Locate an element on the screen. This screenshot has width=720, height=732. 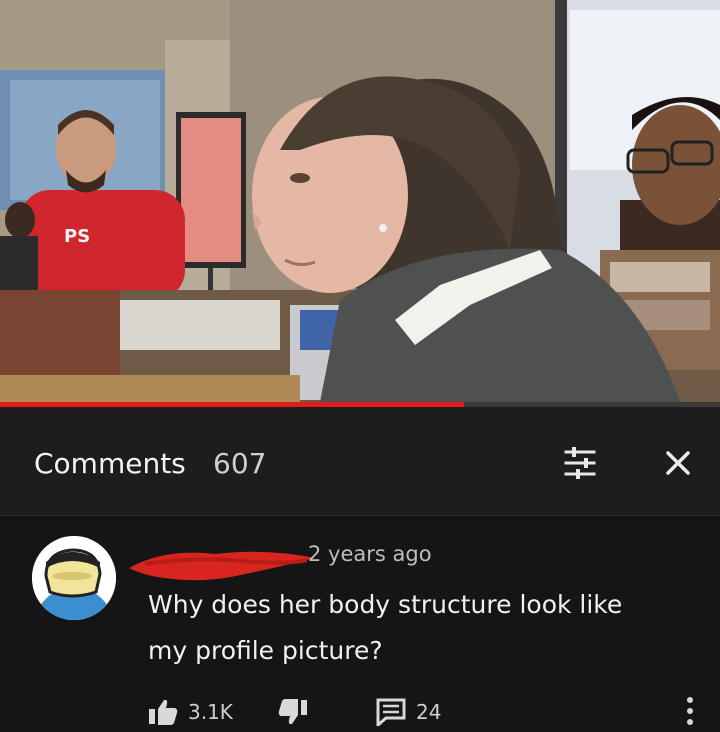
close-icon is located at coordinates (678, 463).